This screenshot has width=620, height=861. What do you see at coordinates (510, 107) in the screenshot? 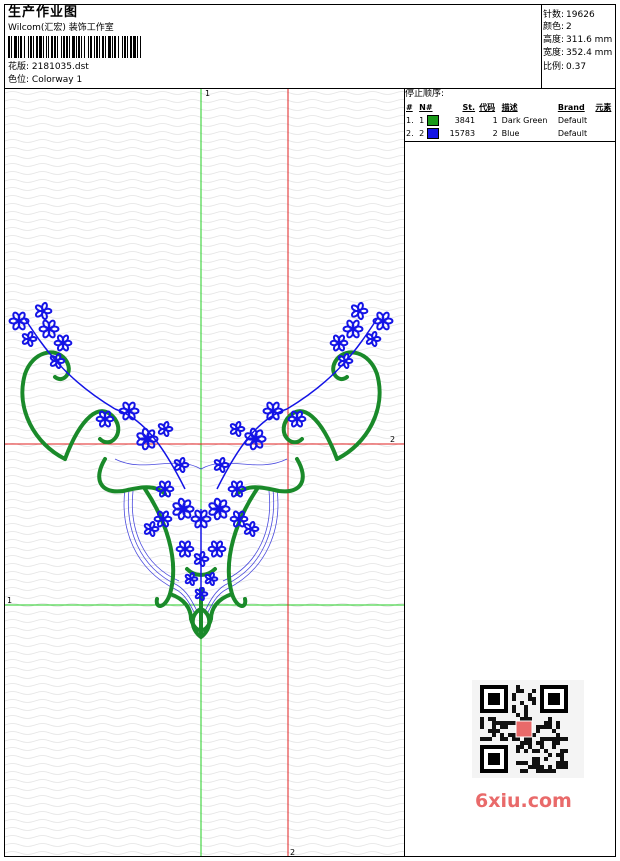
I see `stop-table-header: # N# St. 代码 描述 Brand 元素` at bounding box center [510, 107].